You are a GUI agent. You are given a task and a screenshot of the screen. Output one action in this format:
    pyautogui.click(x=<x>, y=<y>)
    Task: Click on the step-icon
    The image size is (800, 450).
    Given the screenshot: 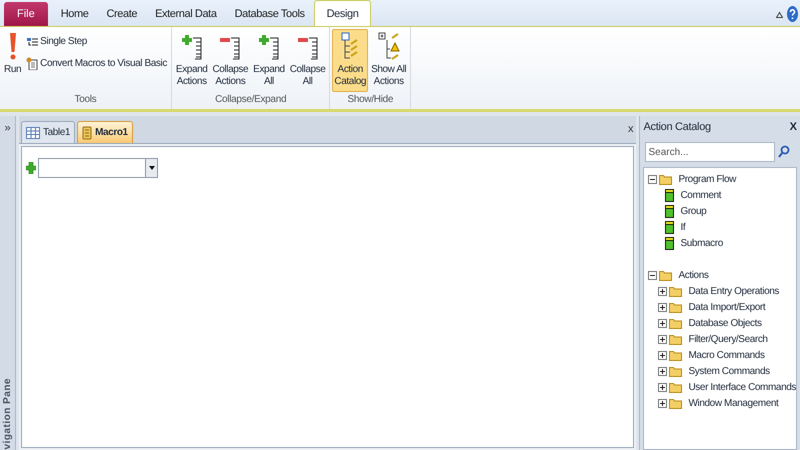 What is the action you would take?
    pyautogui.click(x=32, y=41)
    